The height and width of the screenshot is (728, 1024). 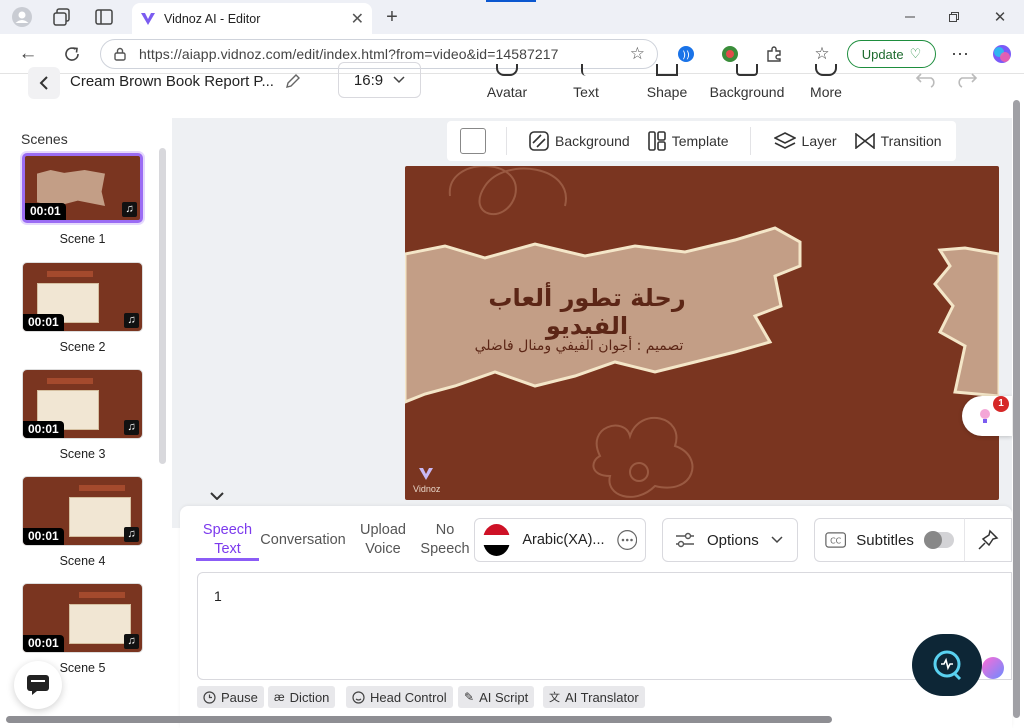 I want to click on subtitles-toggle, so click(x=938, y=540).